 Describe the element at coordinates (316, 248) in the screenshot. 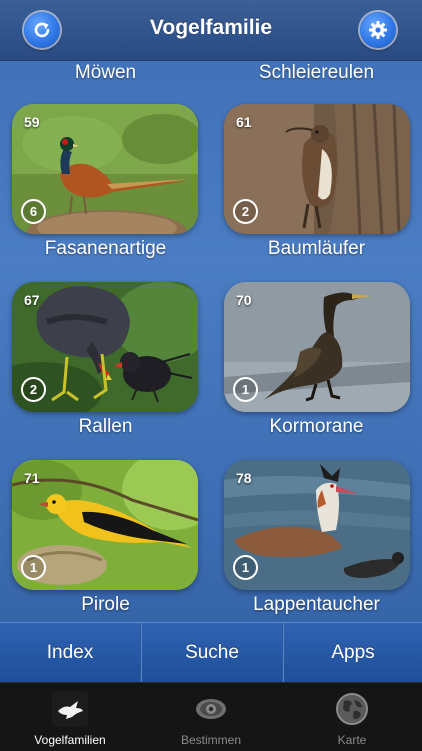

I see `family-name: Baumläufer` at that location.